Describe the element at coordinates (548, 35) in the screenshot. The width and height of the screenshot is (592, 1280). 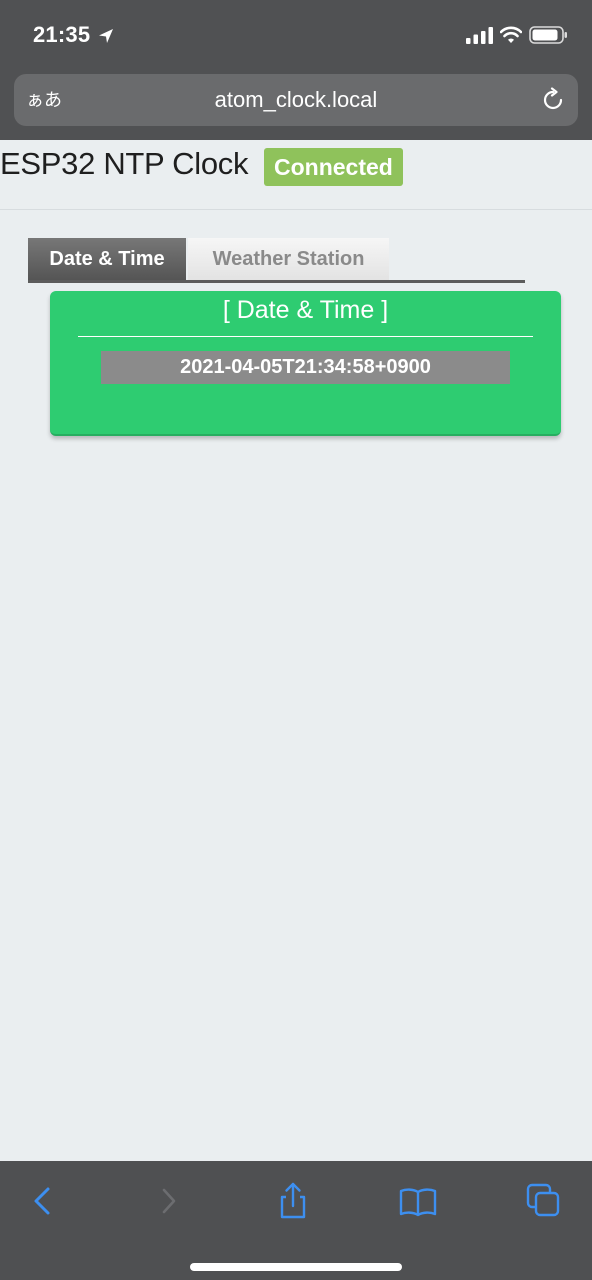
I see `battery-icon` at that location.